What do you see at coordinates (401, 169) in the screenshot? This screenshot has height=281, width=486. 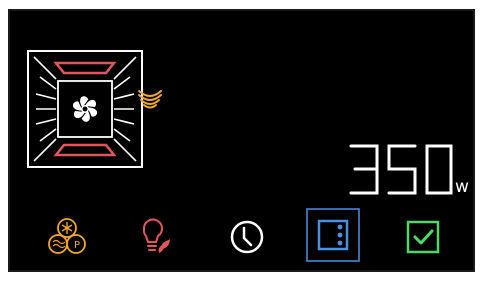 I see `power-digits` at bounding box center [401, 169].